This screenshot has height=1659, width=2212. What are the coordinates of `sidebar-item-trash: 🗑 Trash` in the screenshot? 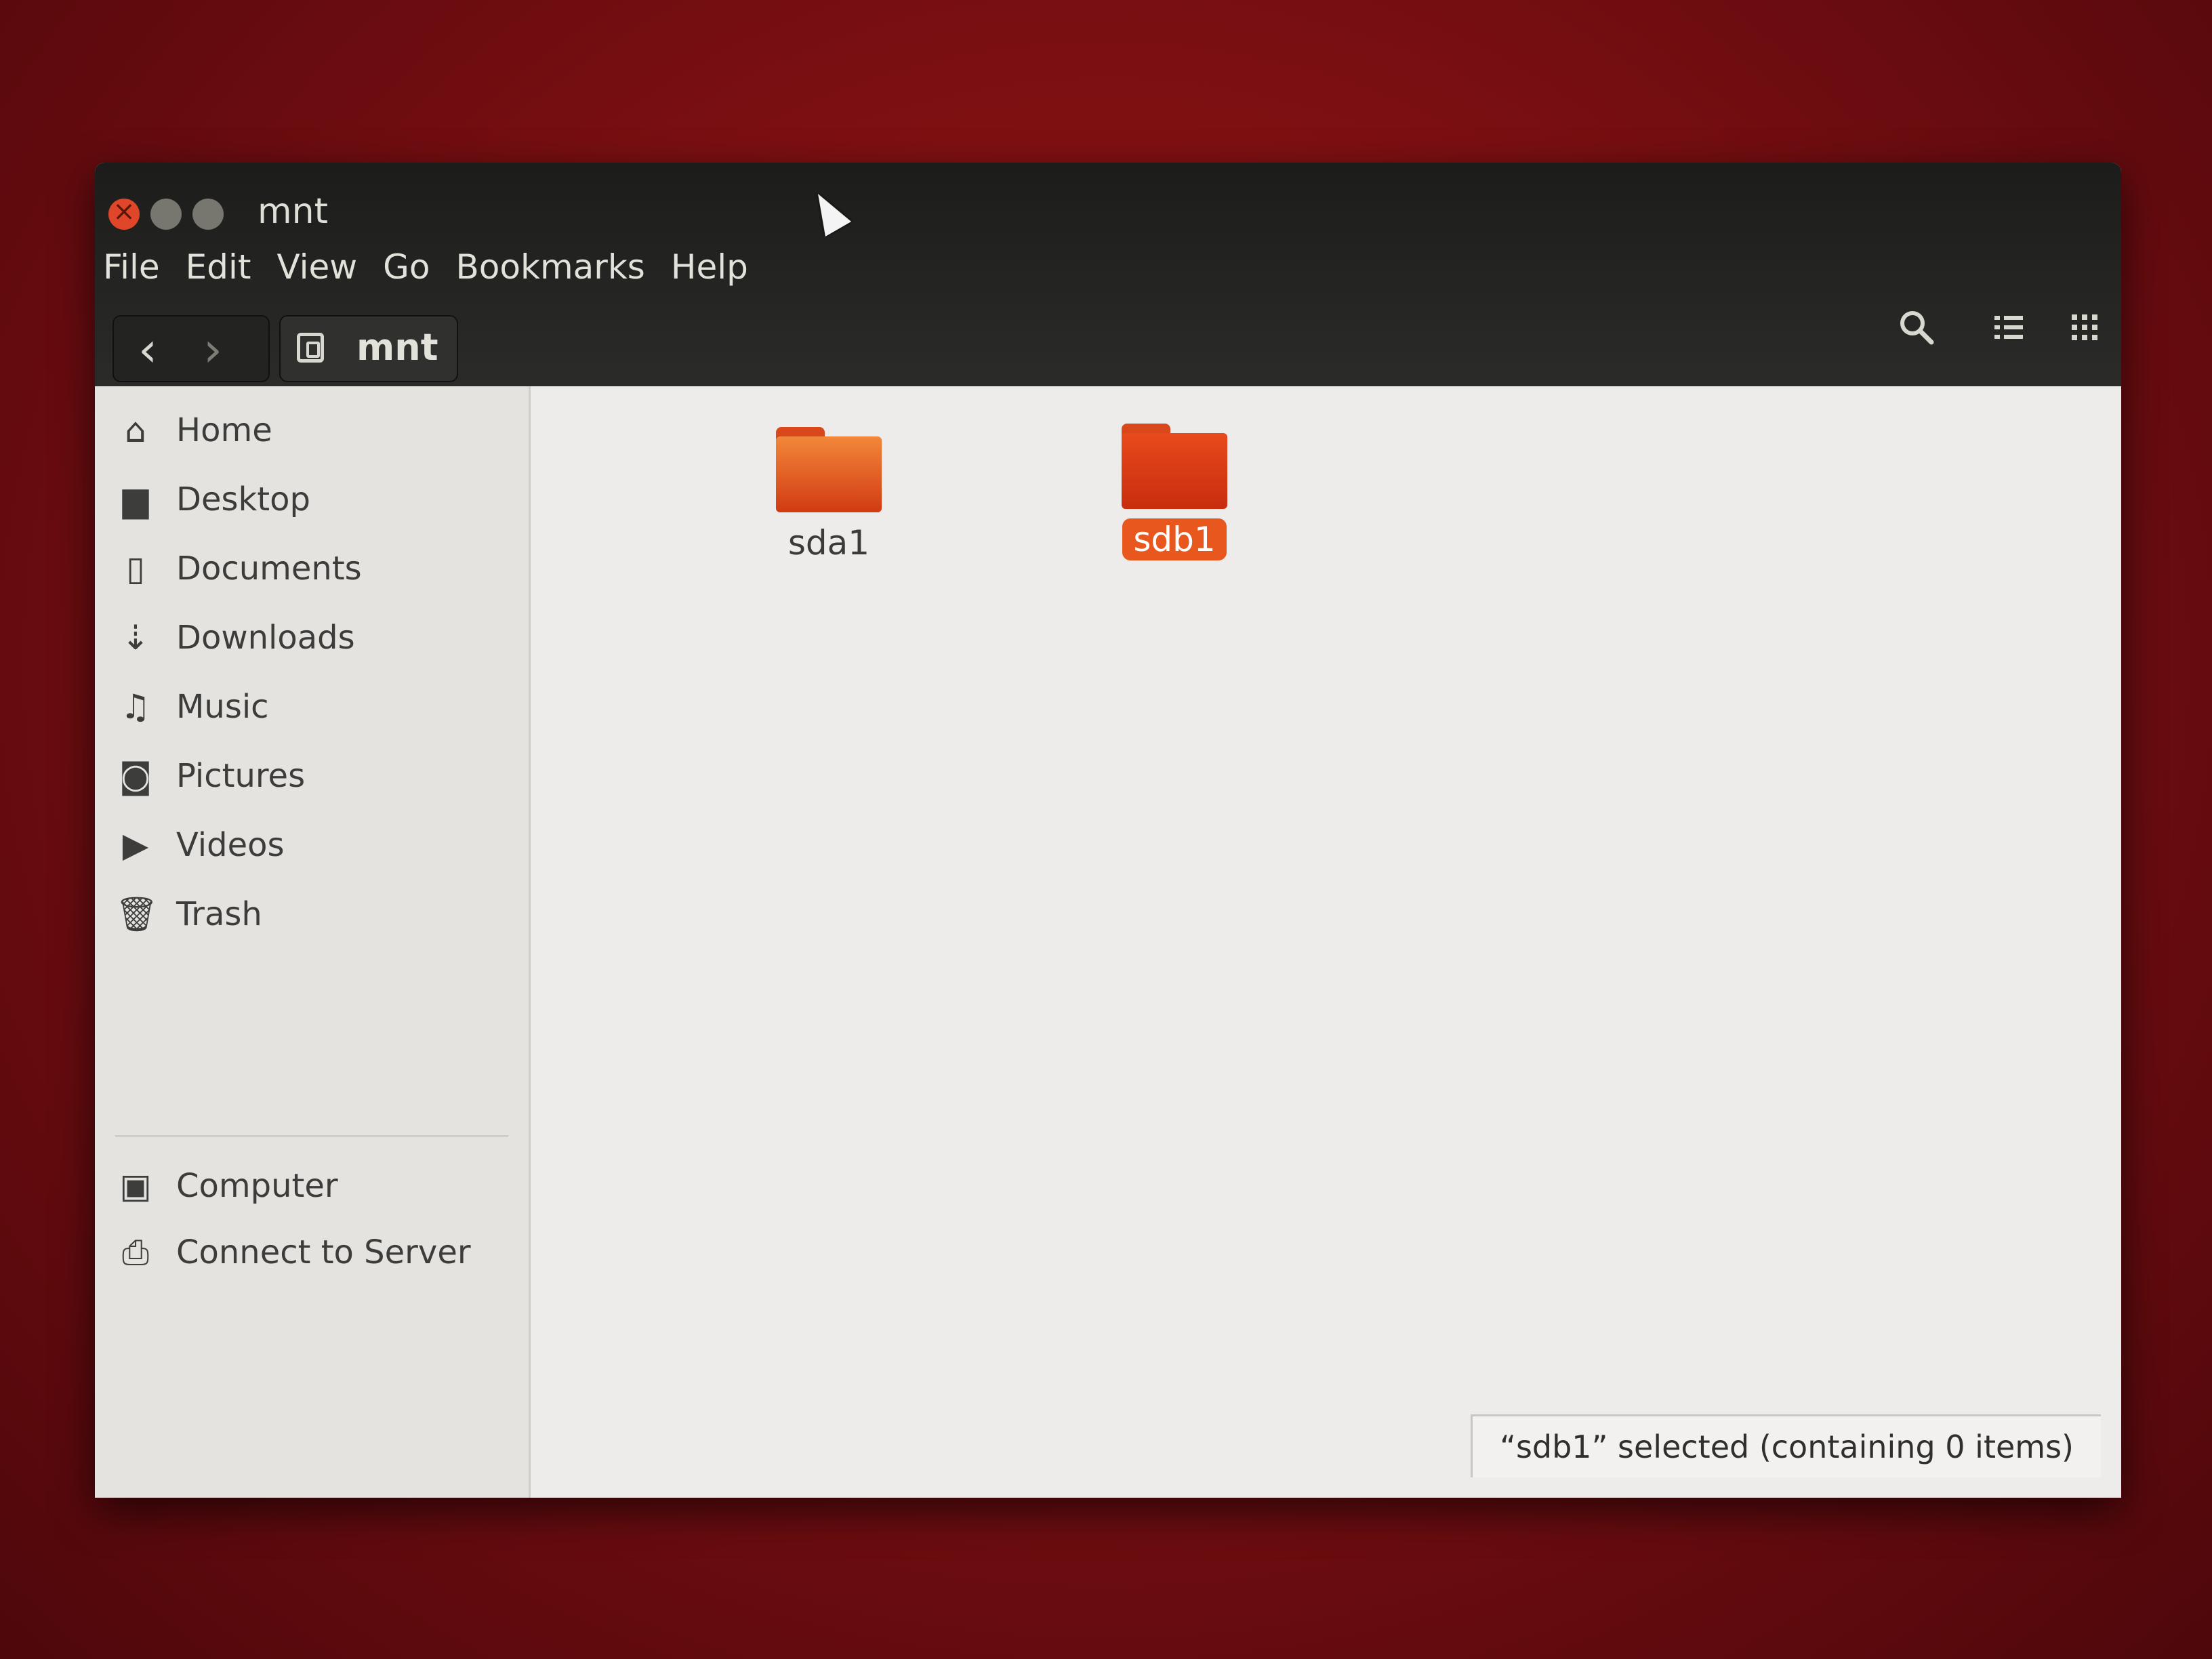 It's located at (189, 914).